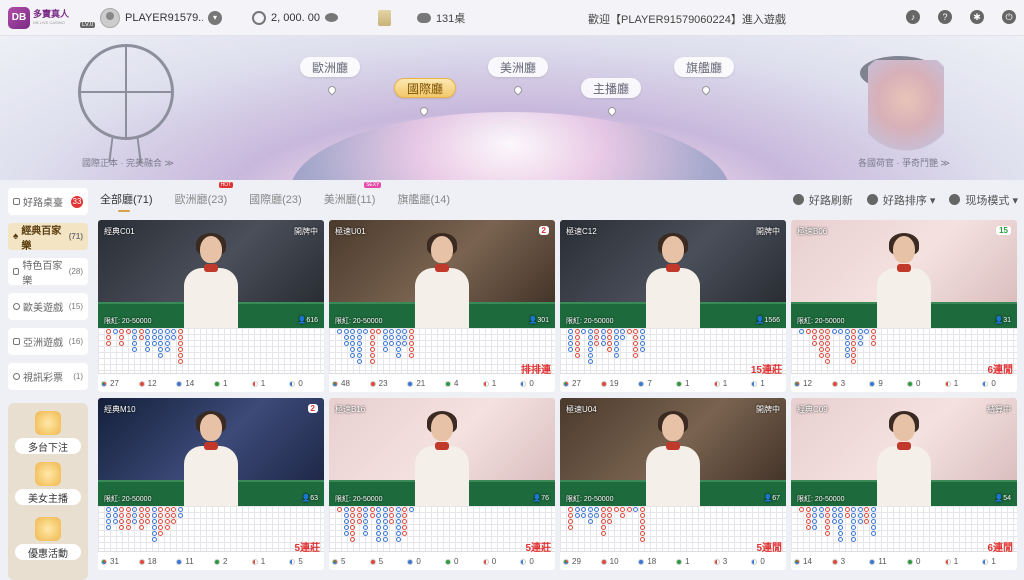 The image size is (1024, 580). I want to click on multi-icon, so click(104, 561).